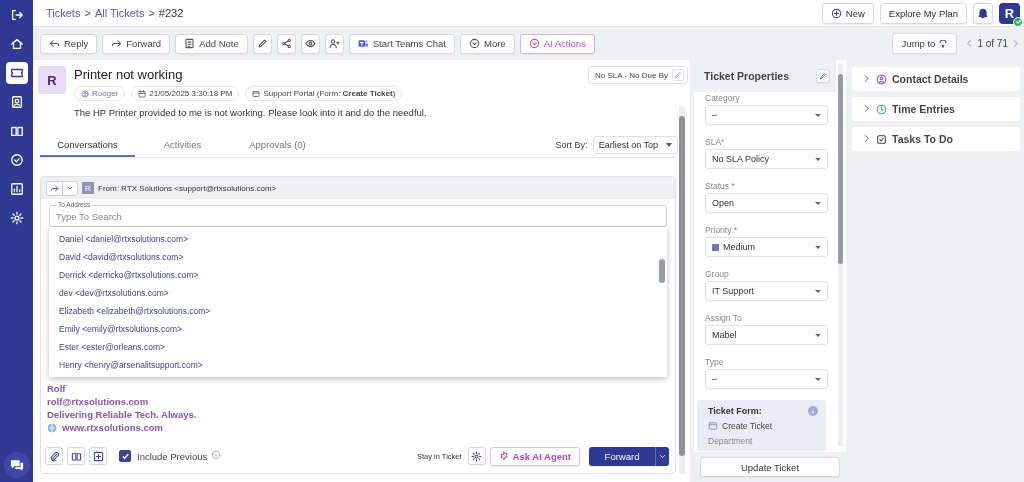  Describe the element at coordinates (334, 43) in the screenshot. I see `add-user-button` at that location.